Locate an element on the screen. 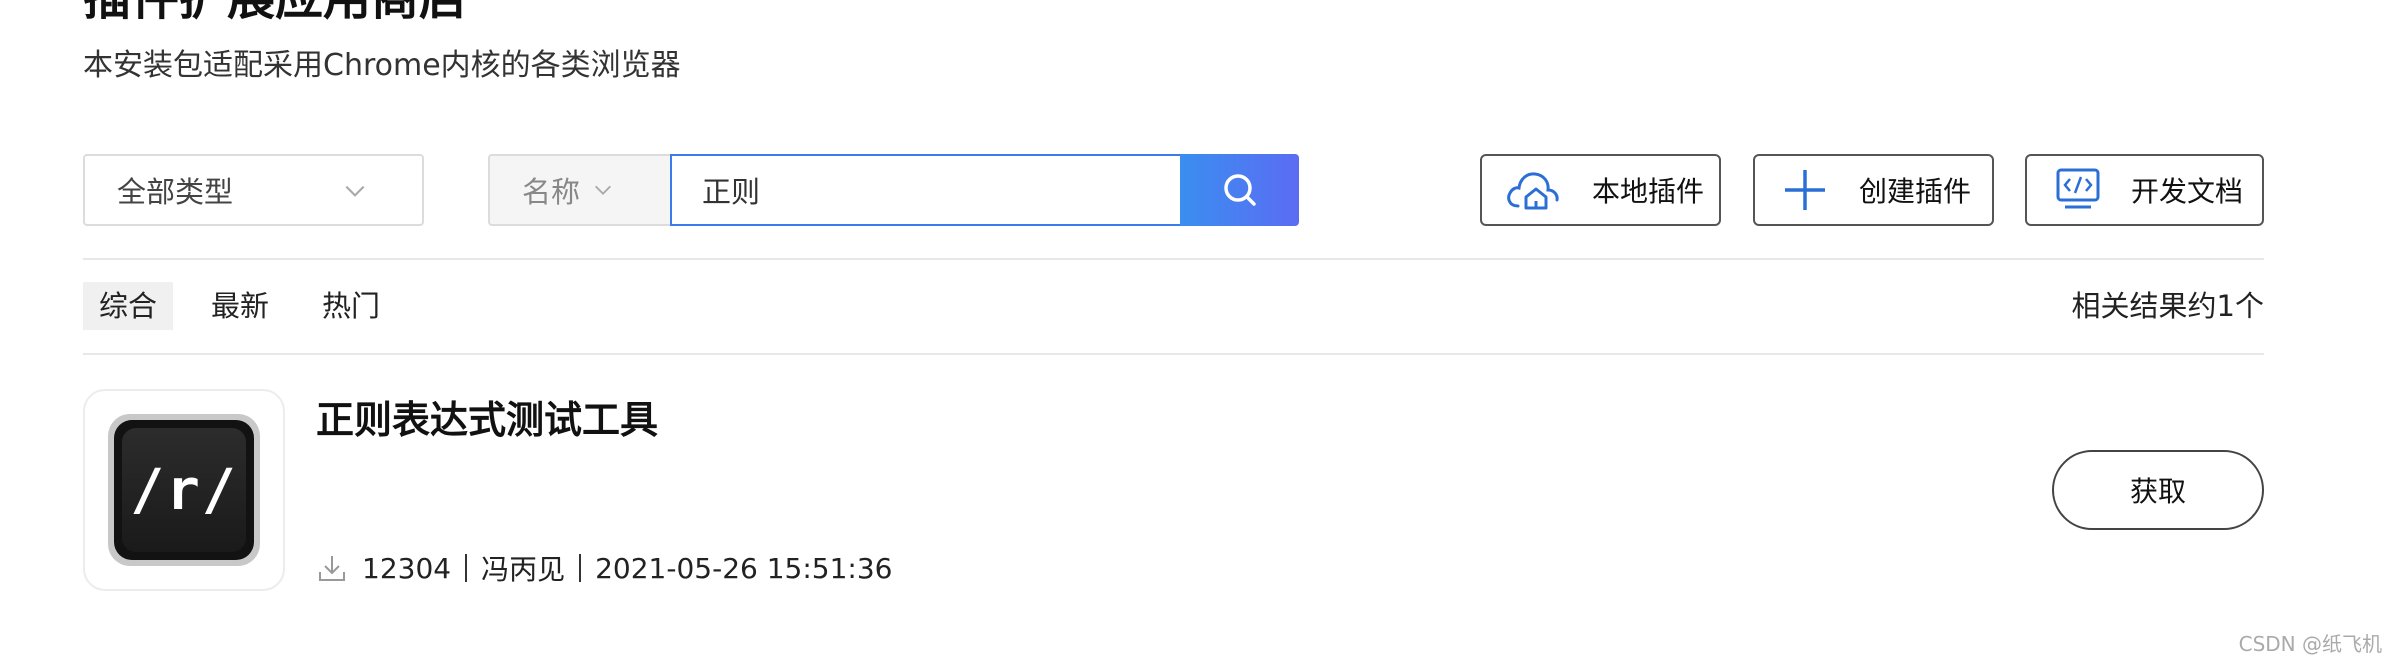 The image size is (2402, 662). create-plugin-label: 创建插件 is located at coordinates (1915, 191).